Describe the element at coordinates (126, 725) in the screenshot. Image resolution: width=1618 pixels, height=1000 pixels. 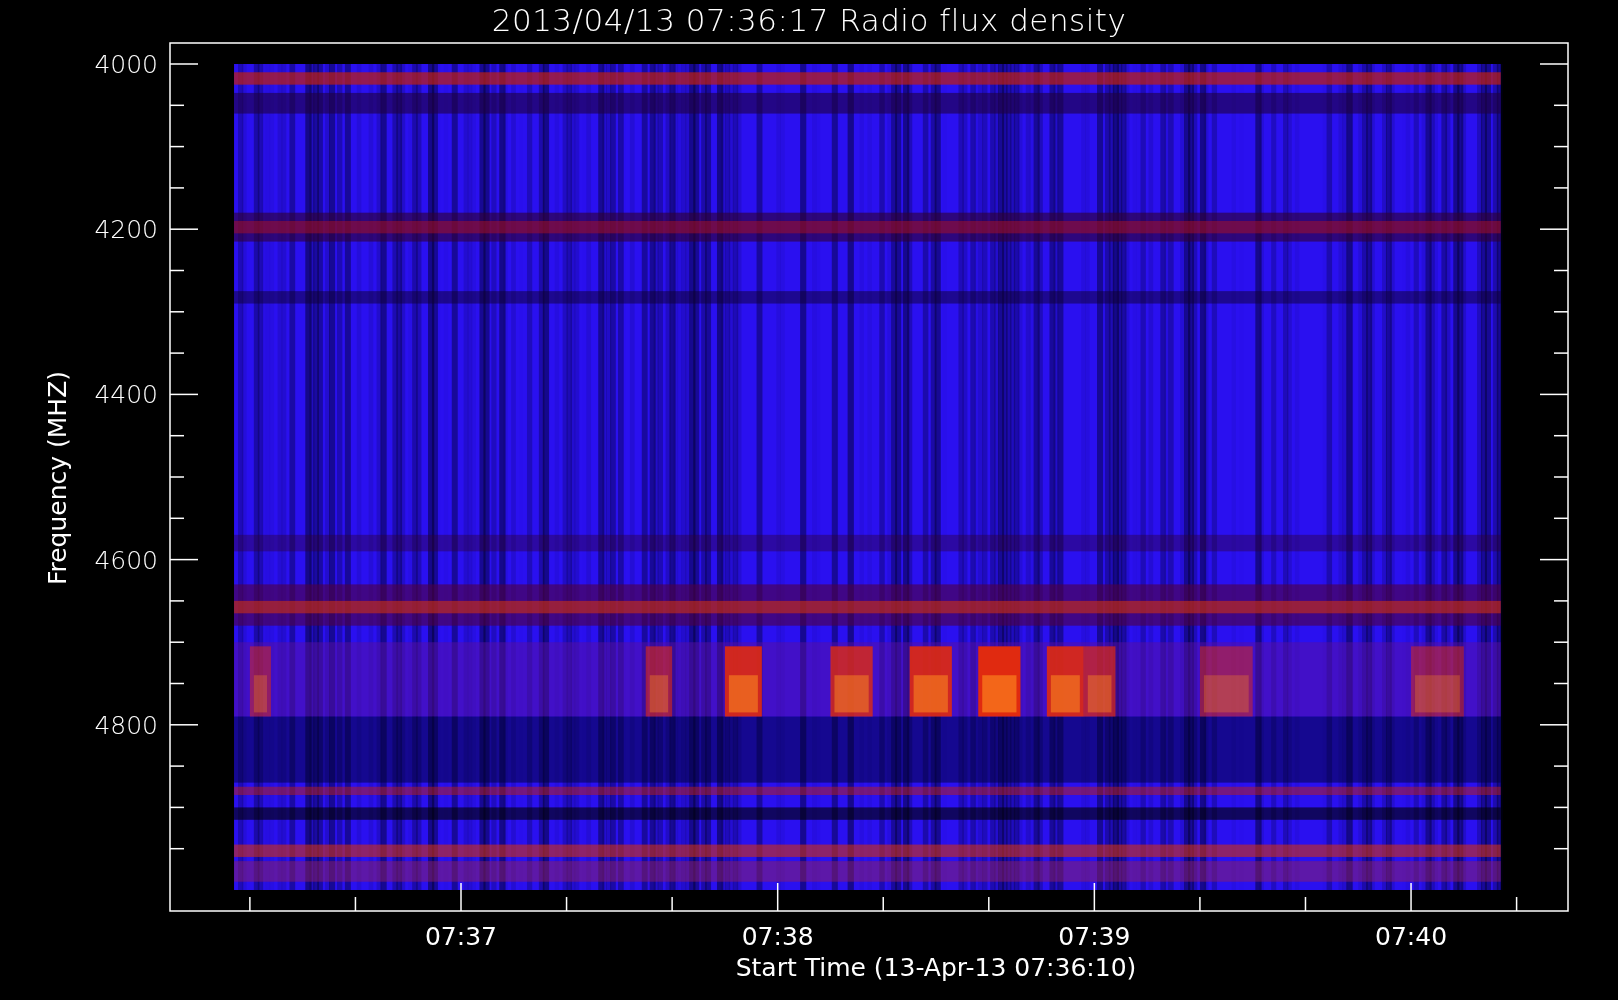
I see `y-tick-label: 4800` at that location.